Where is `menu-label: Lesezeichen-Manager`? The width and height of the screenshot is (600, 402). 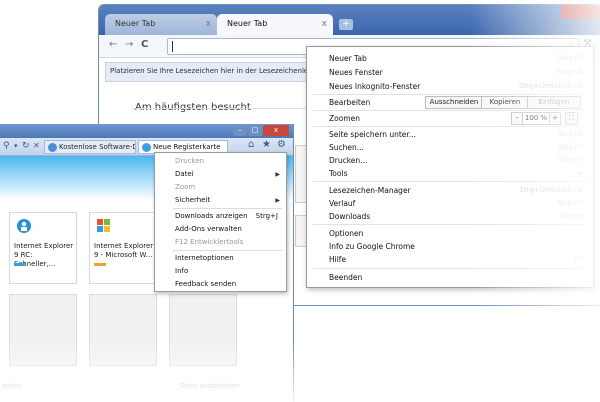 menu-label: Lesezeichen-Manager is located at coordinates (370, 190).